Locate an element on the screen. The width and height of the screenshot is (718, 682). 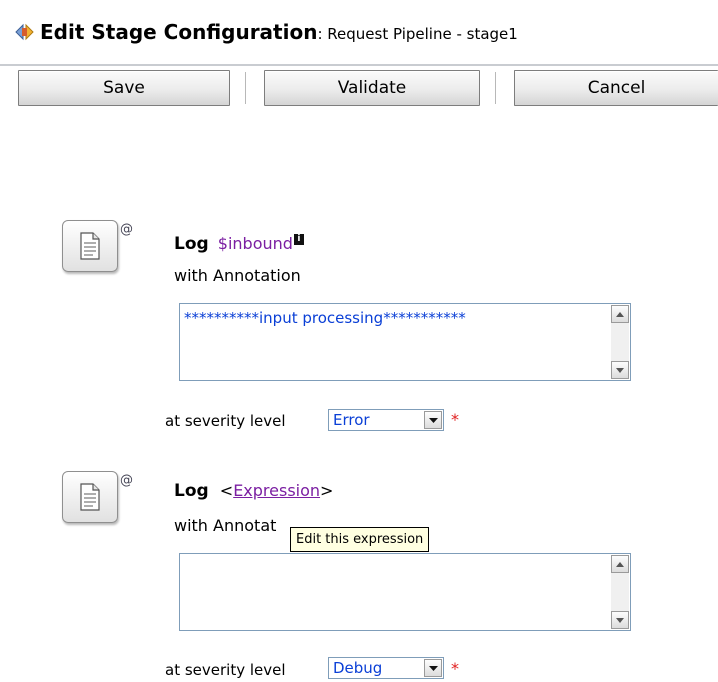
cancel-button: Cancel is located at coordinates (616, 88).